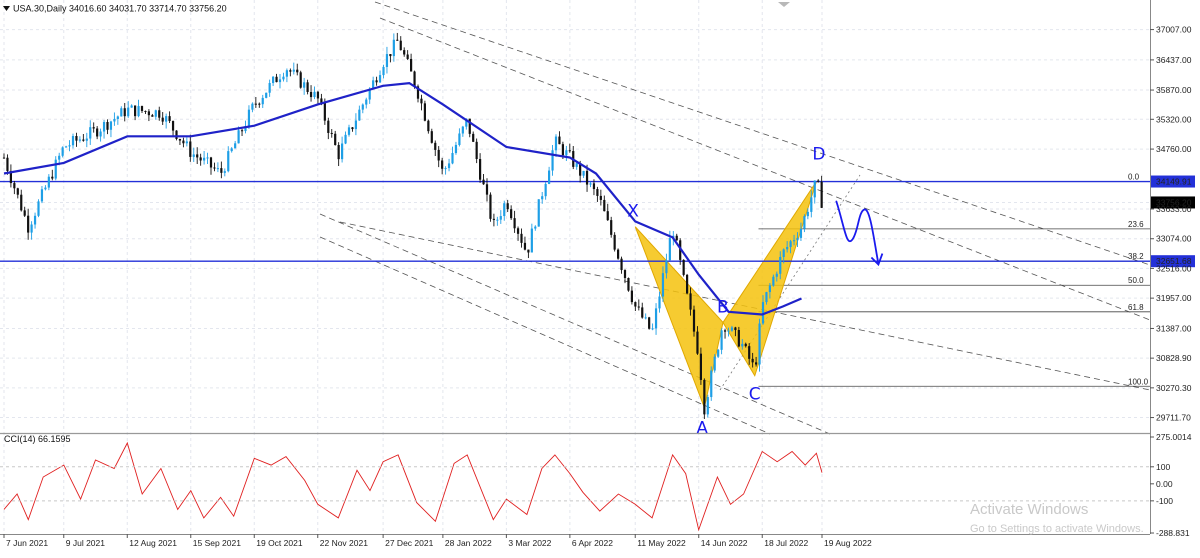 This screenshot has height=558, width=1200. I want to click on time-tick-label: 3 Mar 2022, so click(529, 543).